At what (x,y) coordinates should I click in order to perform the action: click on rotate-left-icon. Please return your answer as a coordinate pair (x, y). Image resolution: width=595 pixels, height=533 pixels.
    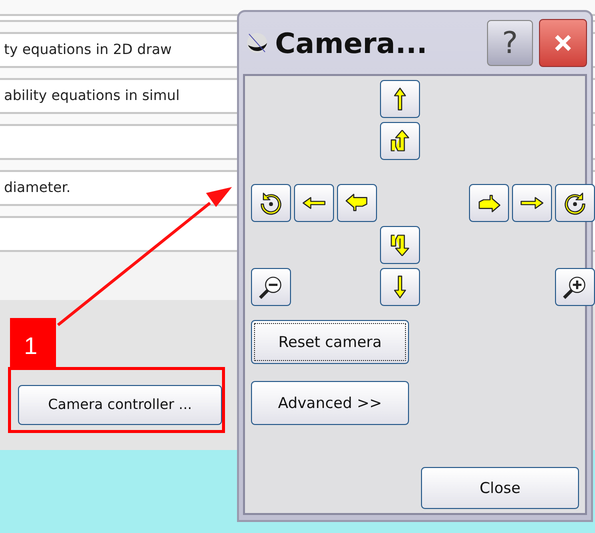
    Looking at the image, I should click on (271, 203).